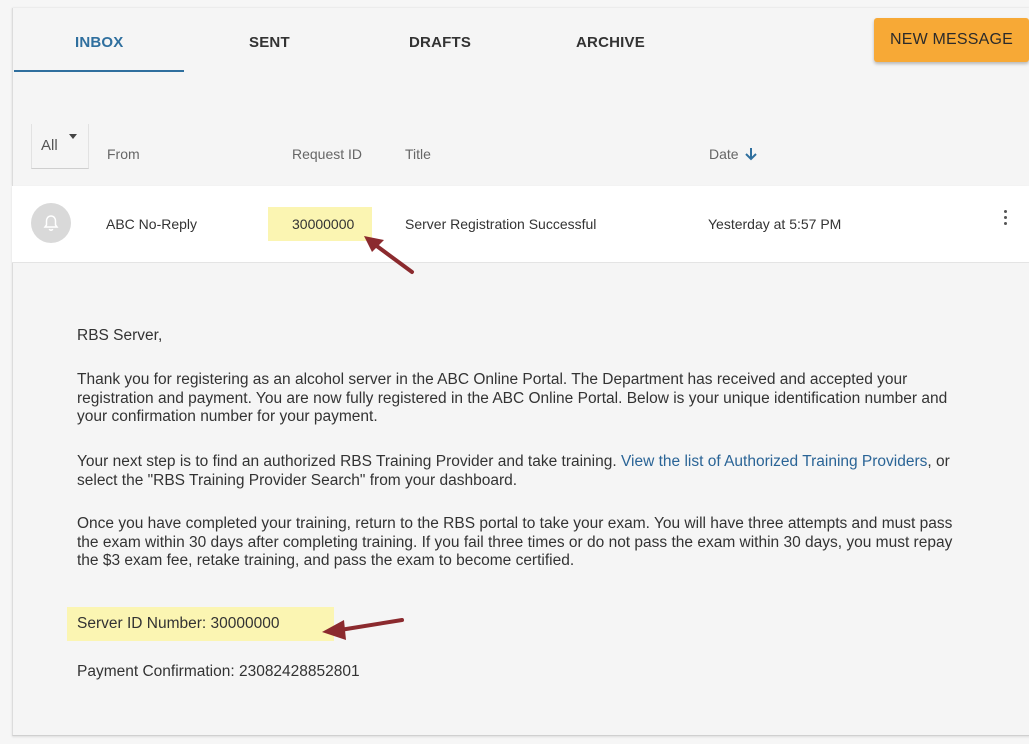 This screenshot has width=1029, height=744. What do you see at coordinates (120, 335) in the screenshot?
I see `message-greeting: RBS Server,` at bounding box center [120, 335].